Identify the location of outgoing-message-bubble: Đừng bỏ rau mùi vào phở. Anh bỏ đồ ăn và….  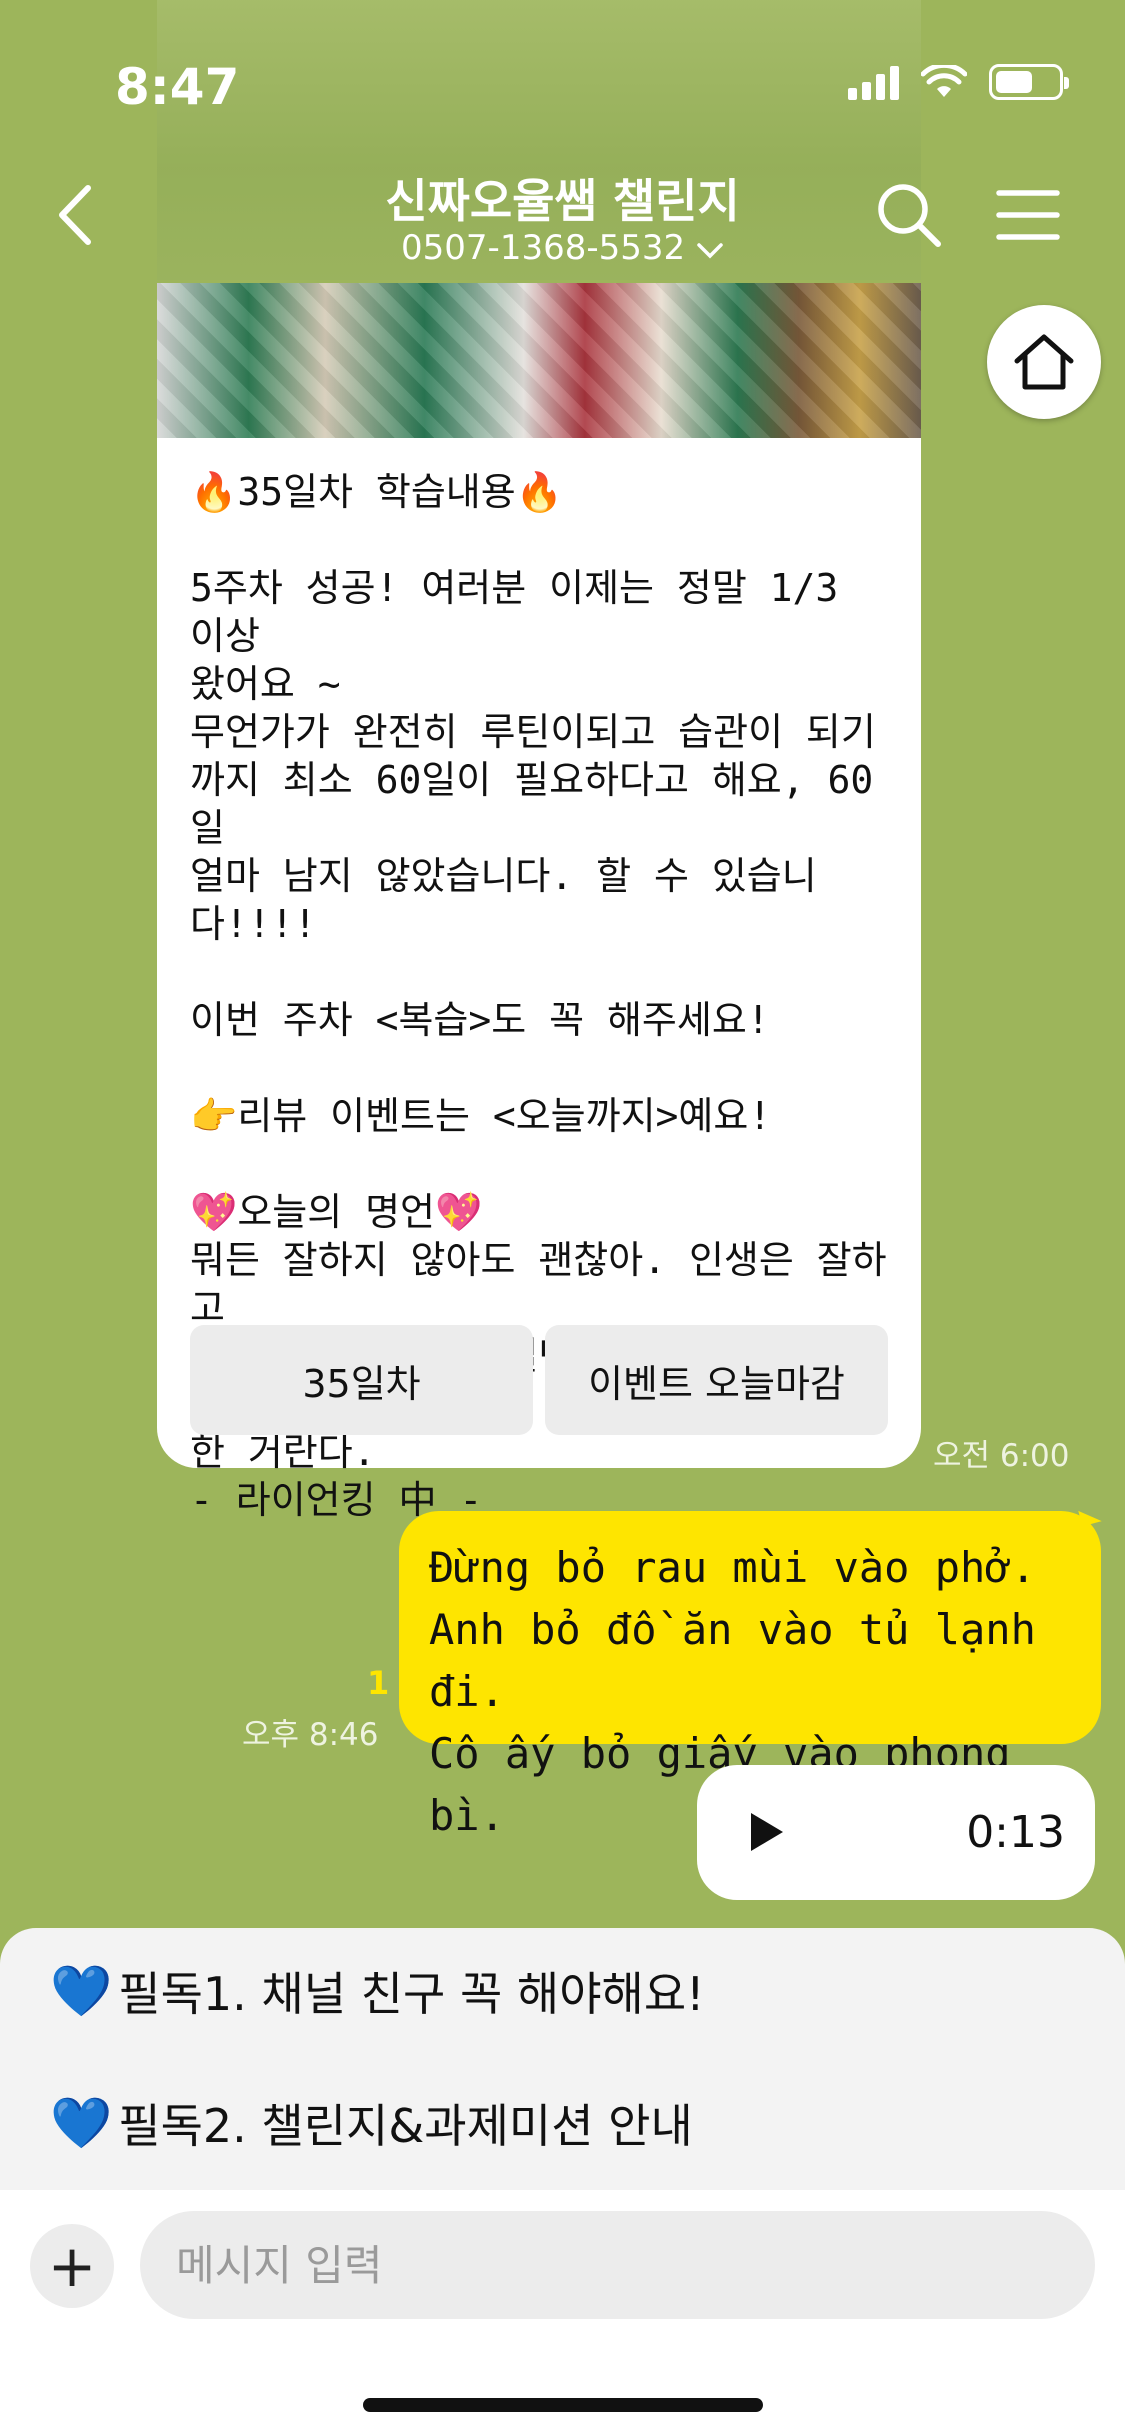
(750, 1675).